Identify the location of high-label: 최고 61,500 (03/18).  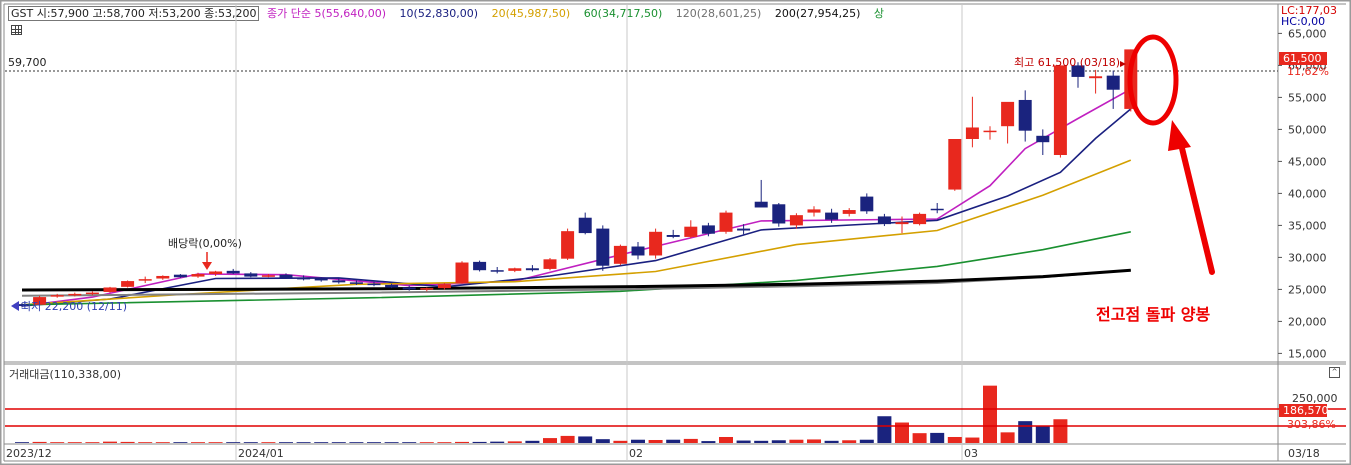
(1067, 62).